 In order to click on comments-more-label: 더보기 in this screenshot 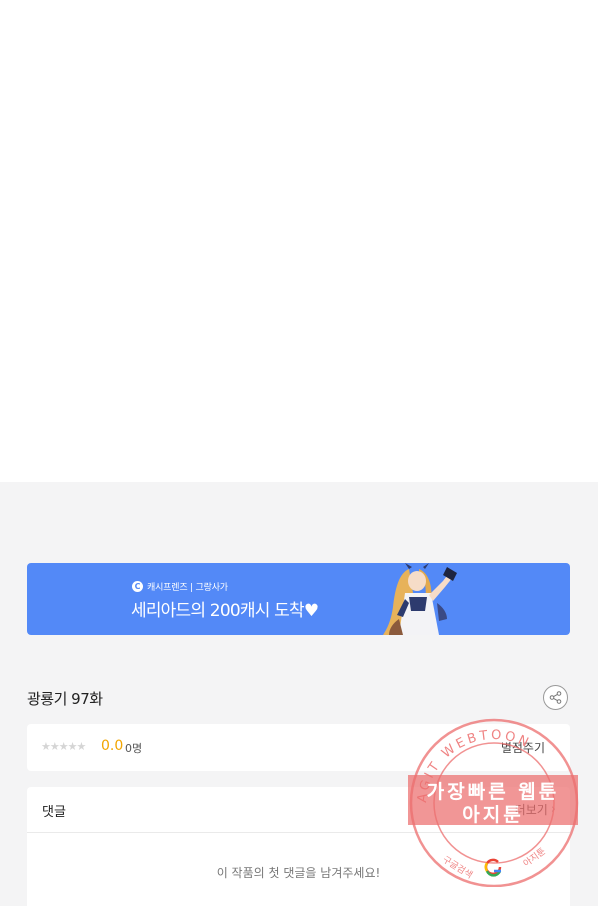, I will do `click(531, 810)`.